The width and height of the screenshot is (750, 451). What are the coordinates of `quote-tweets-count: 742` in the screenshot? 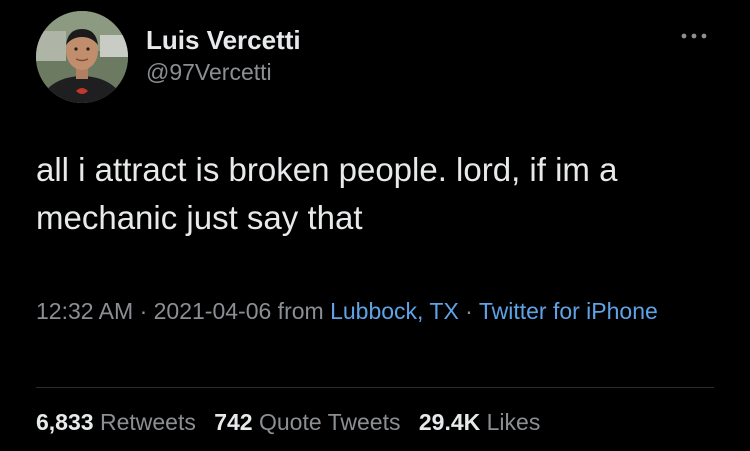 It's located at (233, 422).